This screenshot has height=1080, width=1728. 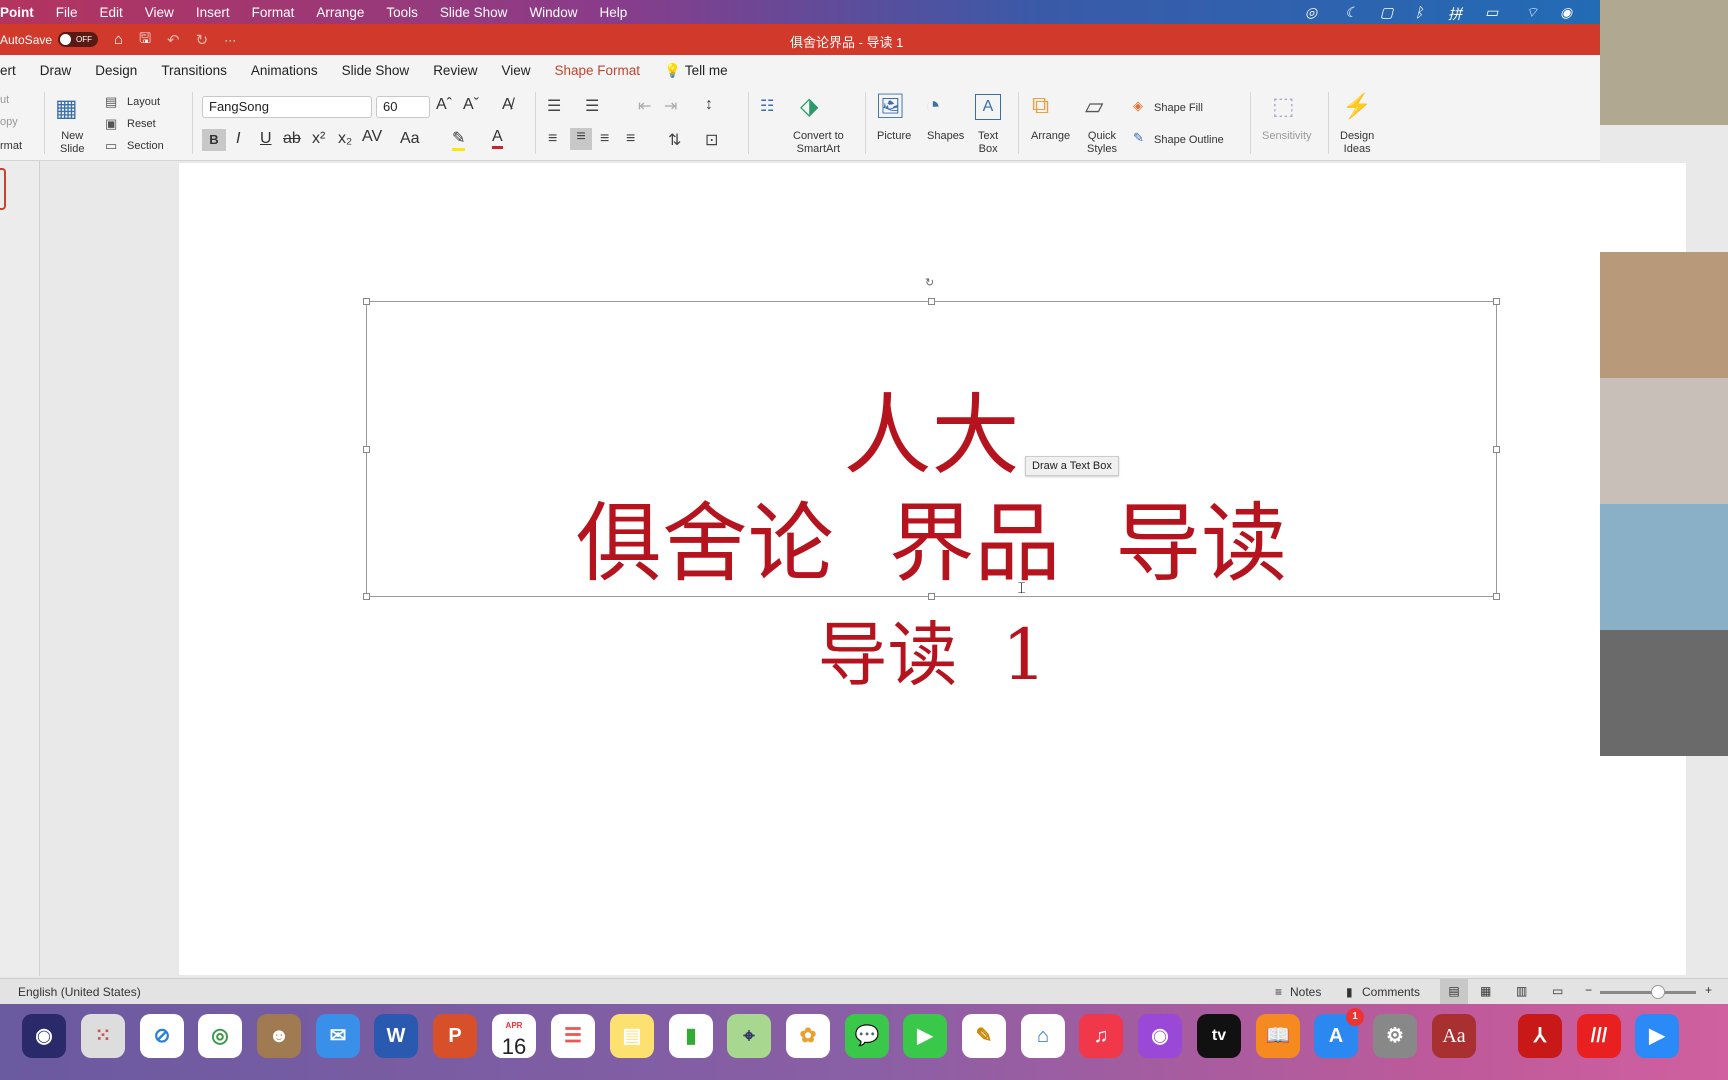 I want to click on dock-keynote-icon: ⌂, so click(x=1043, y=1036).